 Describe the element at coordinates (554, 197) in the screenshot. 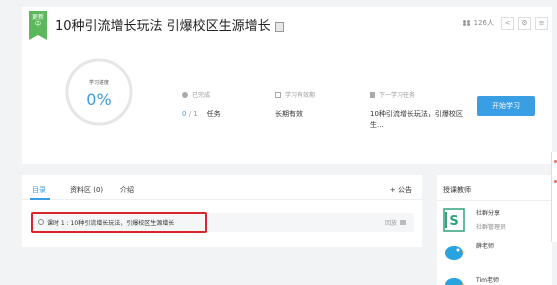

I see `side-float-panel` at that location.